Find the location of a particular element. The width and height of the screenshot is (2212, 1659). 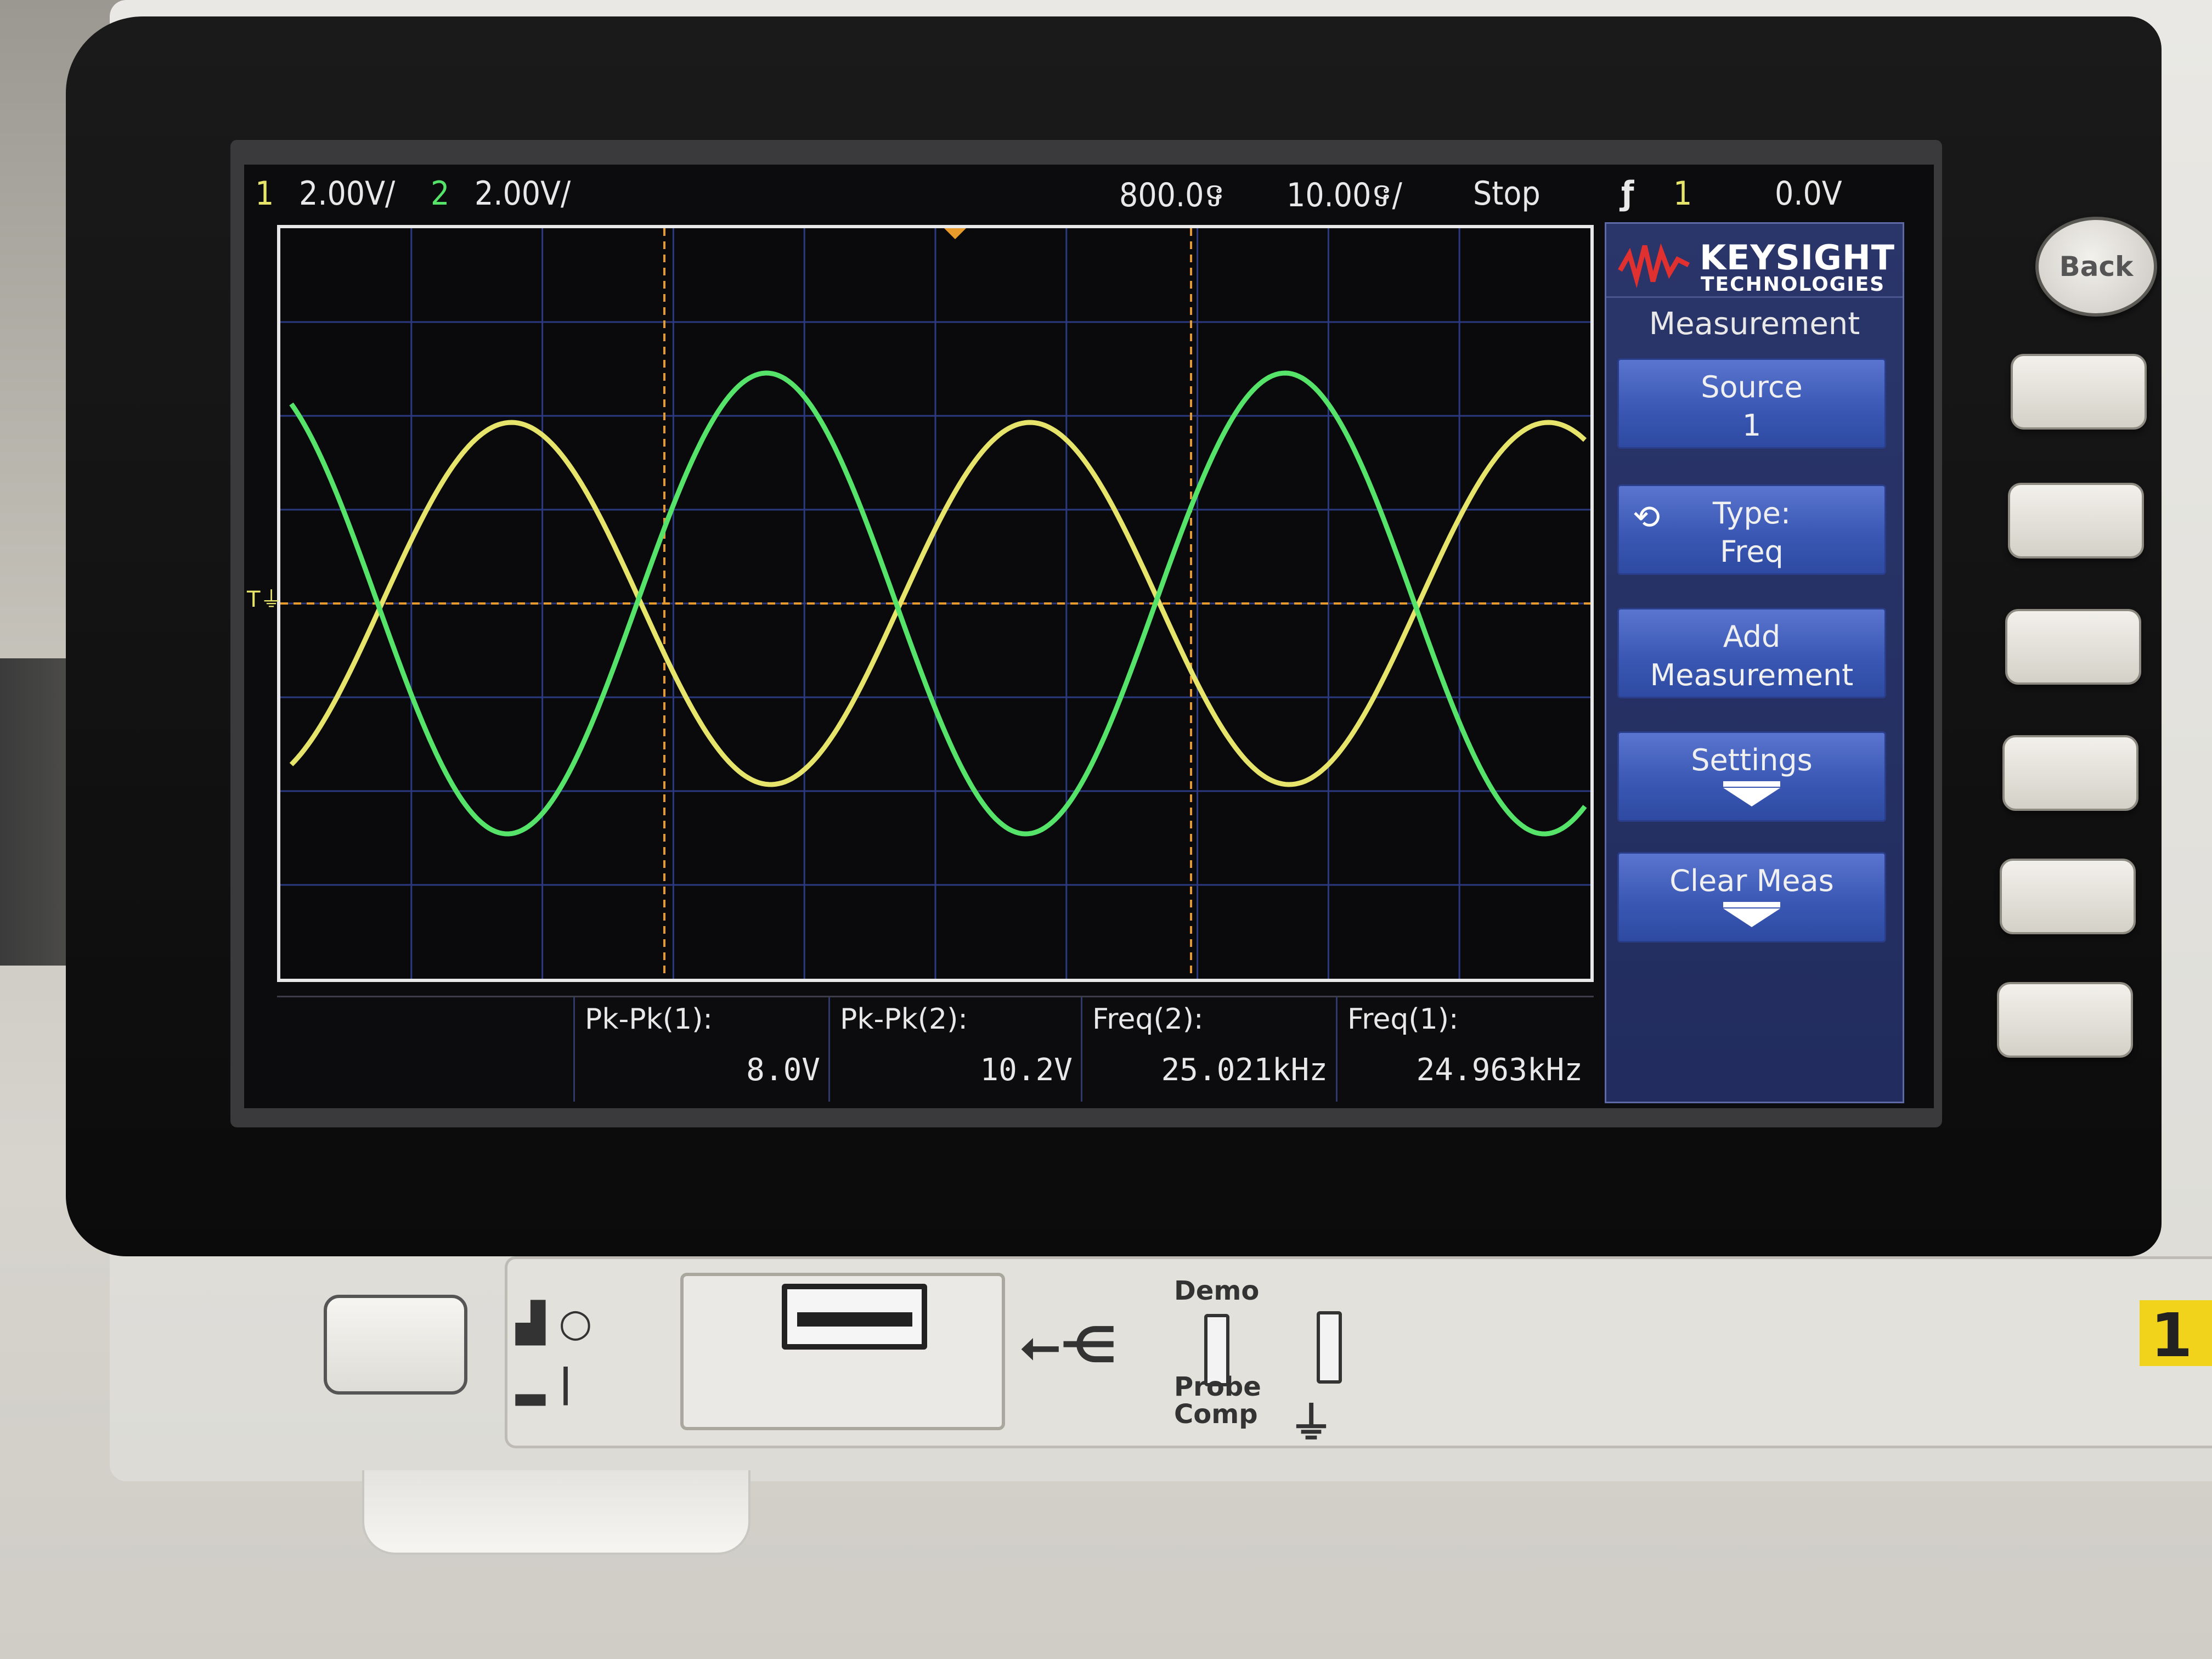

run-state: Stop is located at coordinates (1507, 193).